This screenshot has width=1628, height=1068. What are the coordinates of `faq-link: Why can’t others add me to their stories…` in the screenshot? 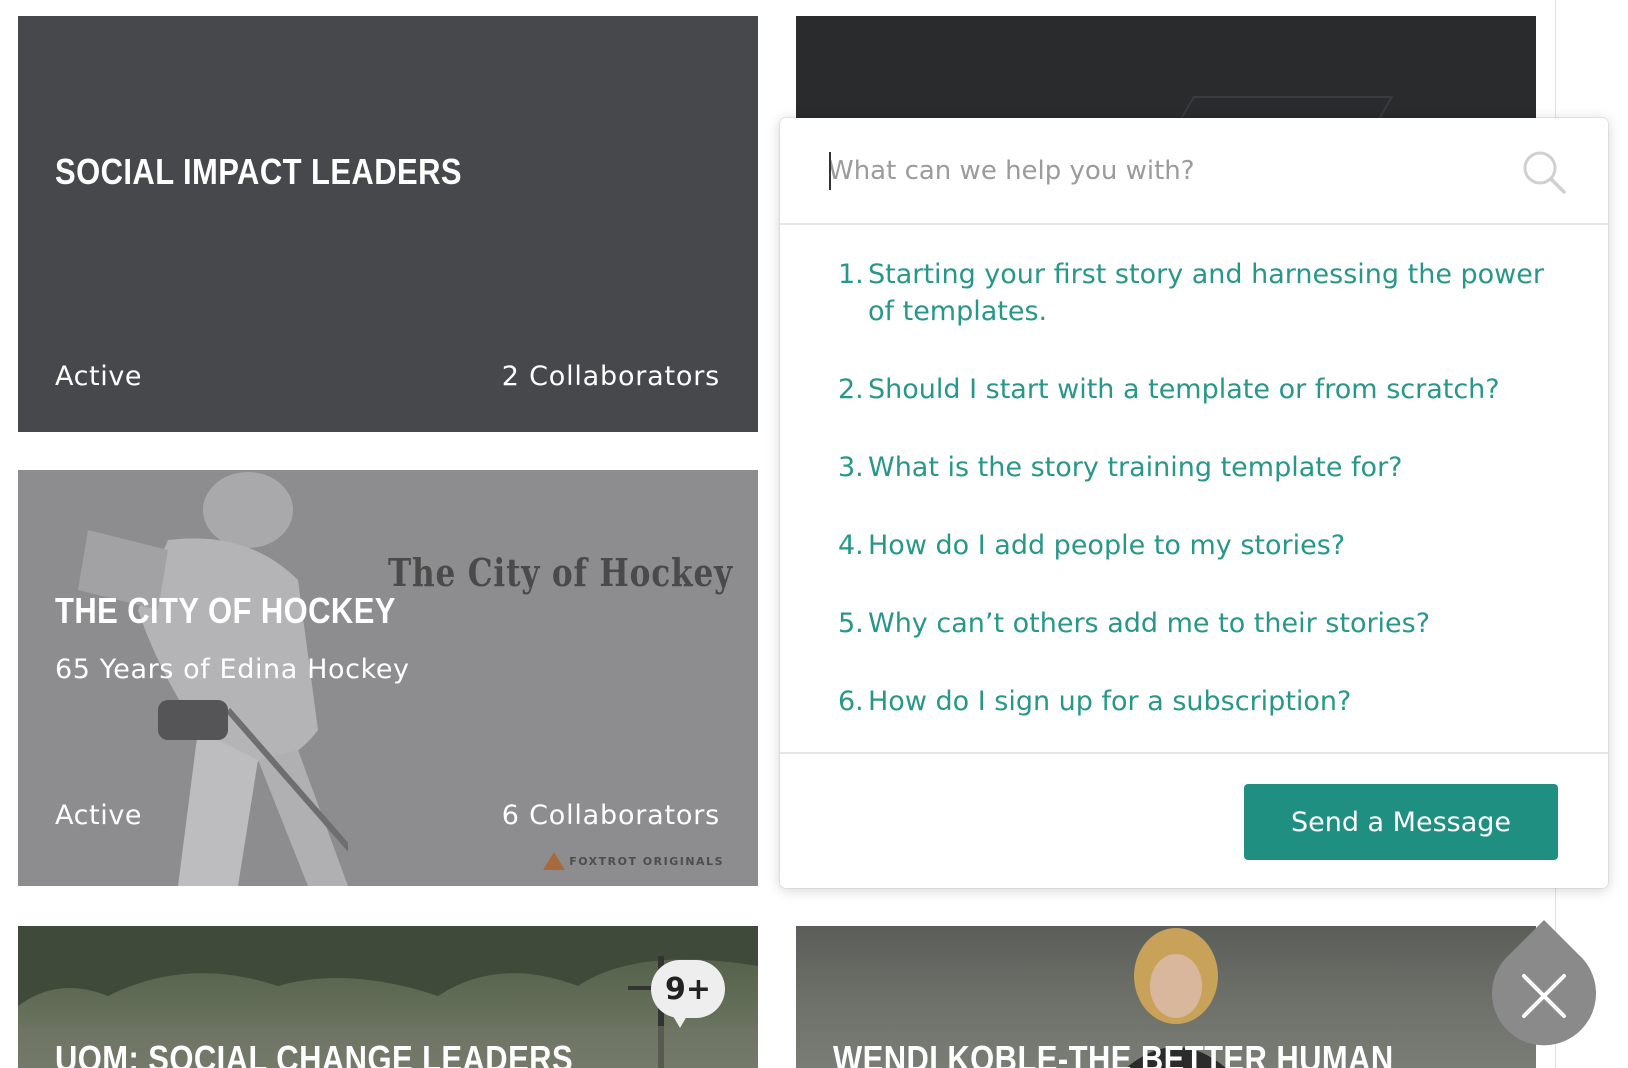 It's located at (1223, 623).